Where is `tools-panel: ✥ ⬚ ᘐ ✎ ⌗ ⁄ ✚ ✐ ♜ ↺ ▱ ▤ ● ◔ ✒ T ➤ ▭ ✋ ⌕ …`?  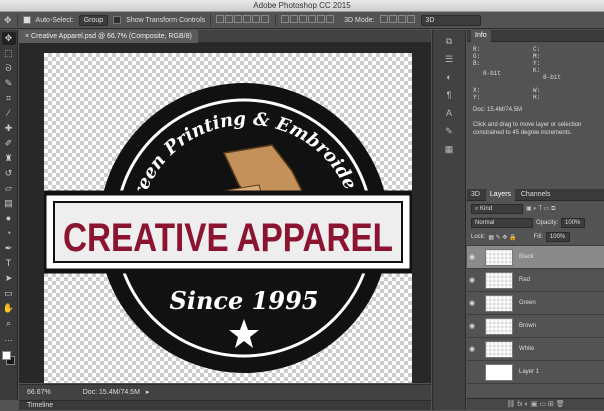
tools-panel: ✥ ⬚ ᘐ ✎ ⌗ ⁄ ✚ ✐ ♜ ↺ ▱ ▤ ● ◔ ✒ T ➤ ▭ ✋ ⌕ … is located at coordinates (9, 215).